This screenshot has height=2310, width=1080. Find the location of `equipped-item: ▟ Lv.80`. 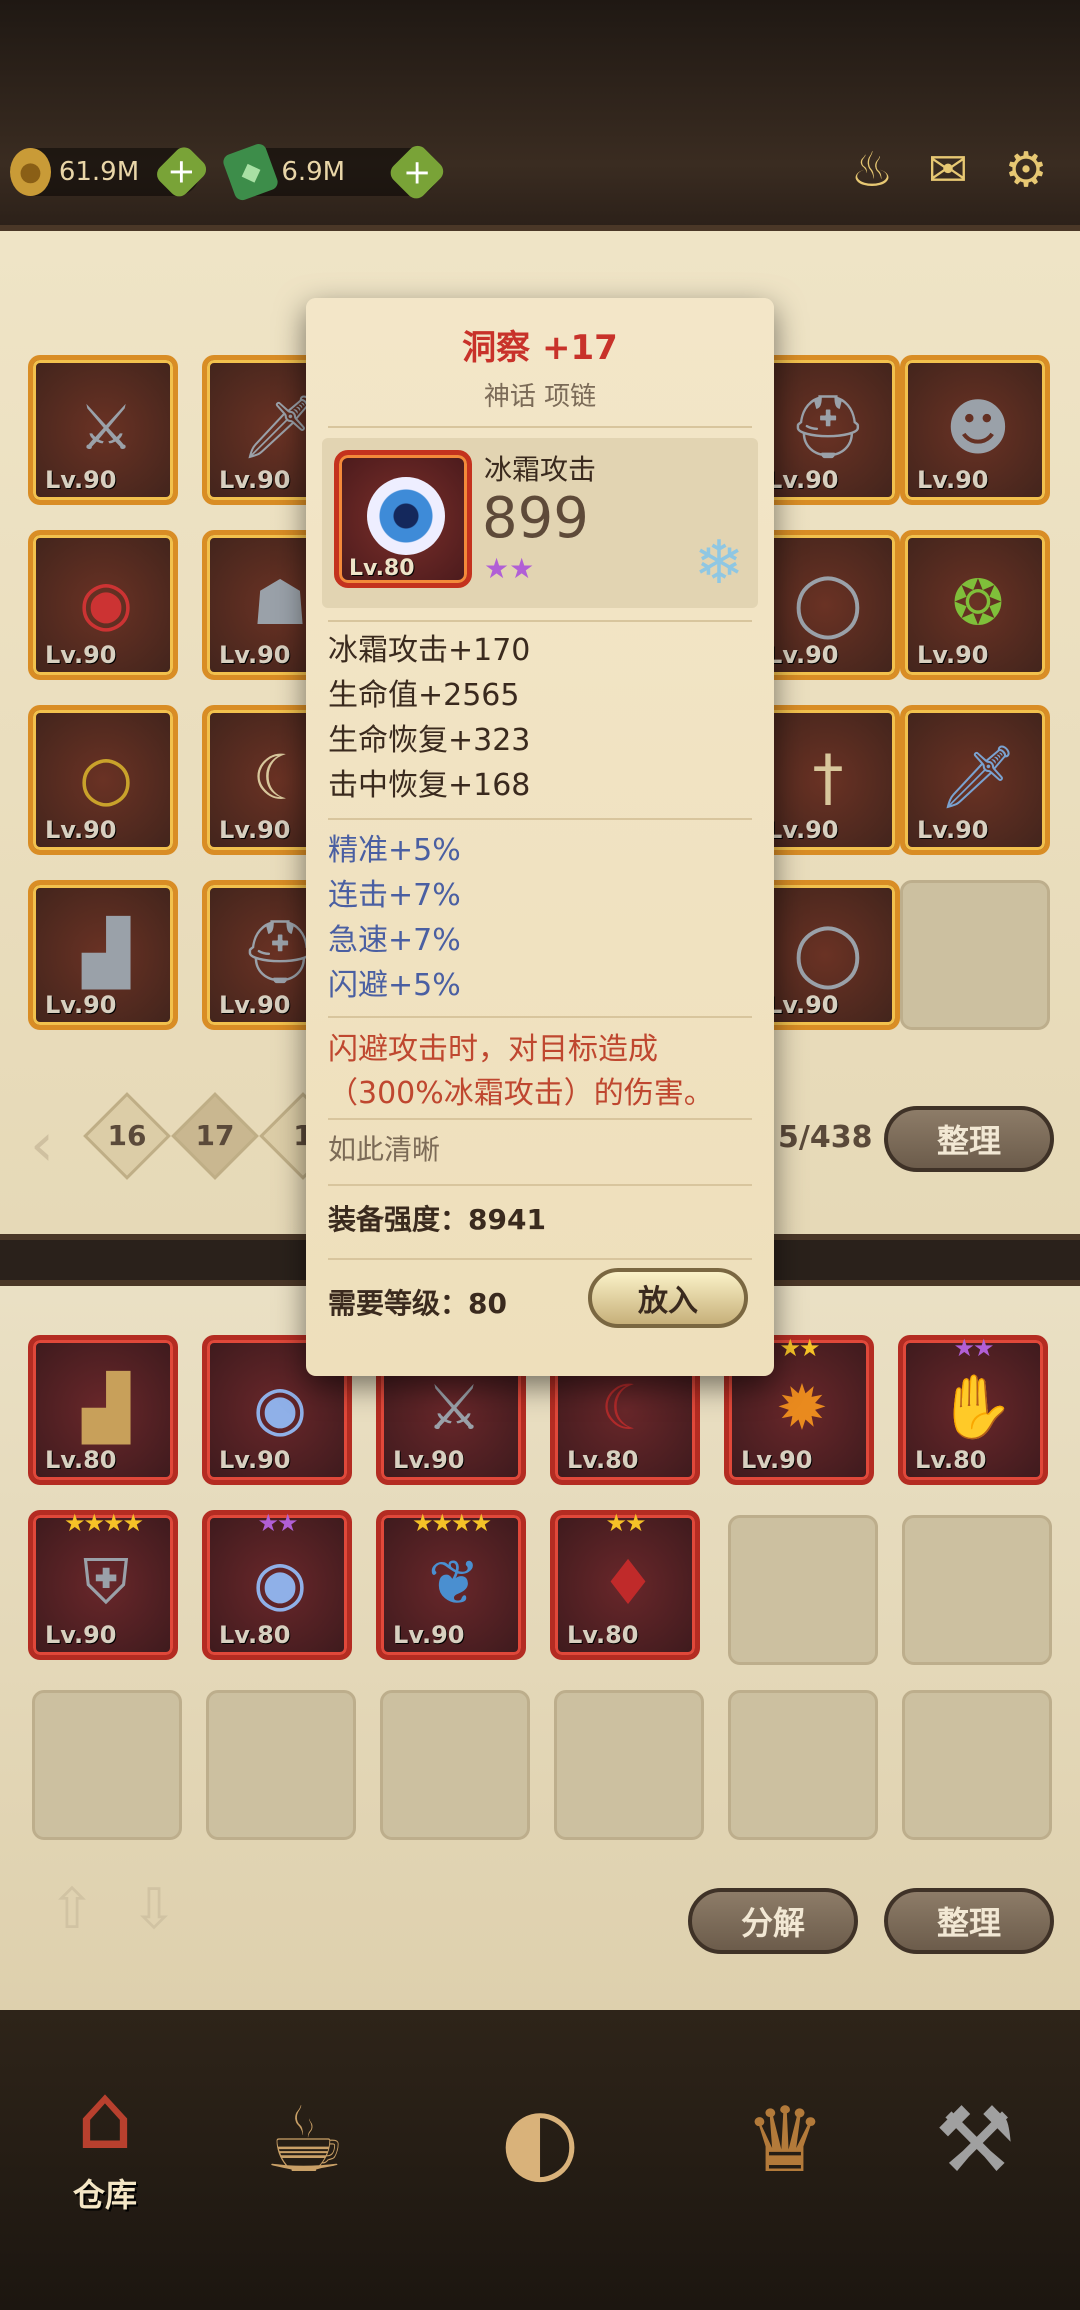

equipped-item: ▟ Lv.80 is located at coordinates (103, 1410).